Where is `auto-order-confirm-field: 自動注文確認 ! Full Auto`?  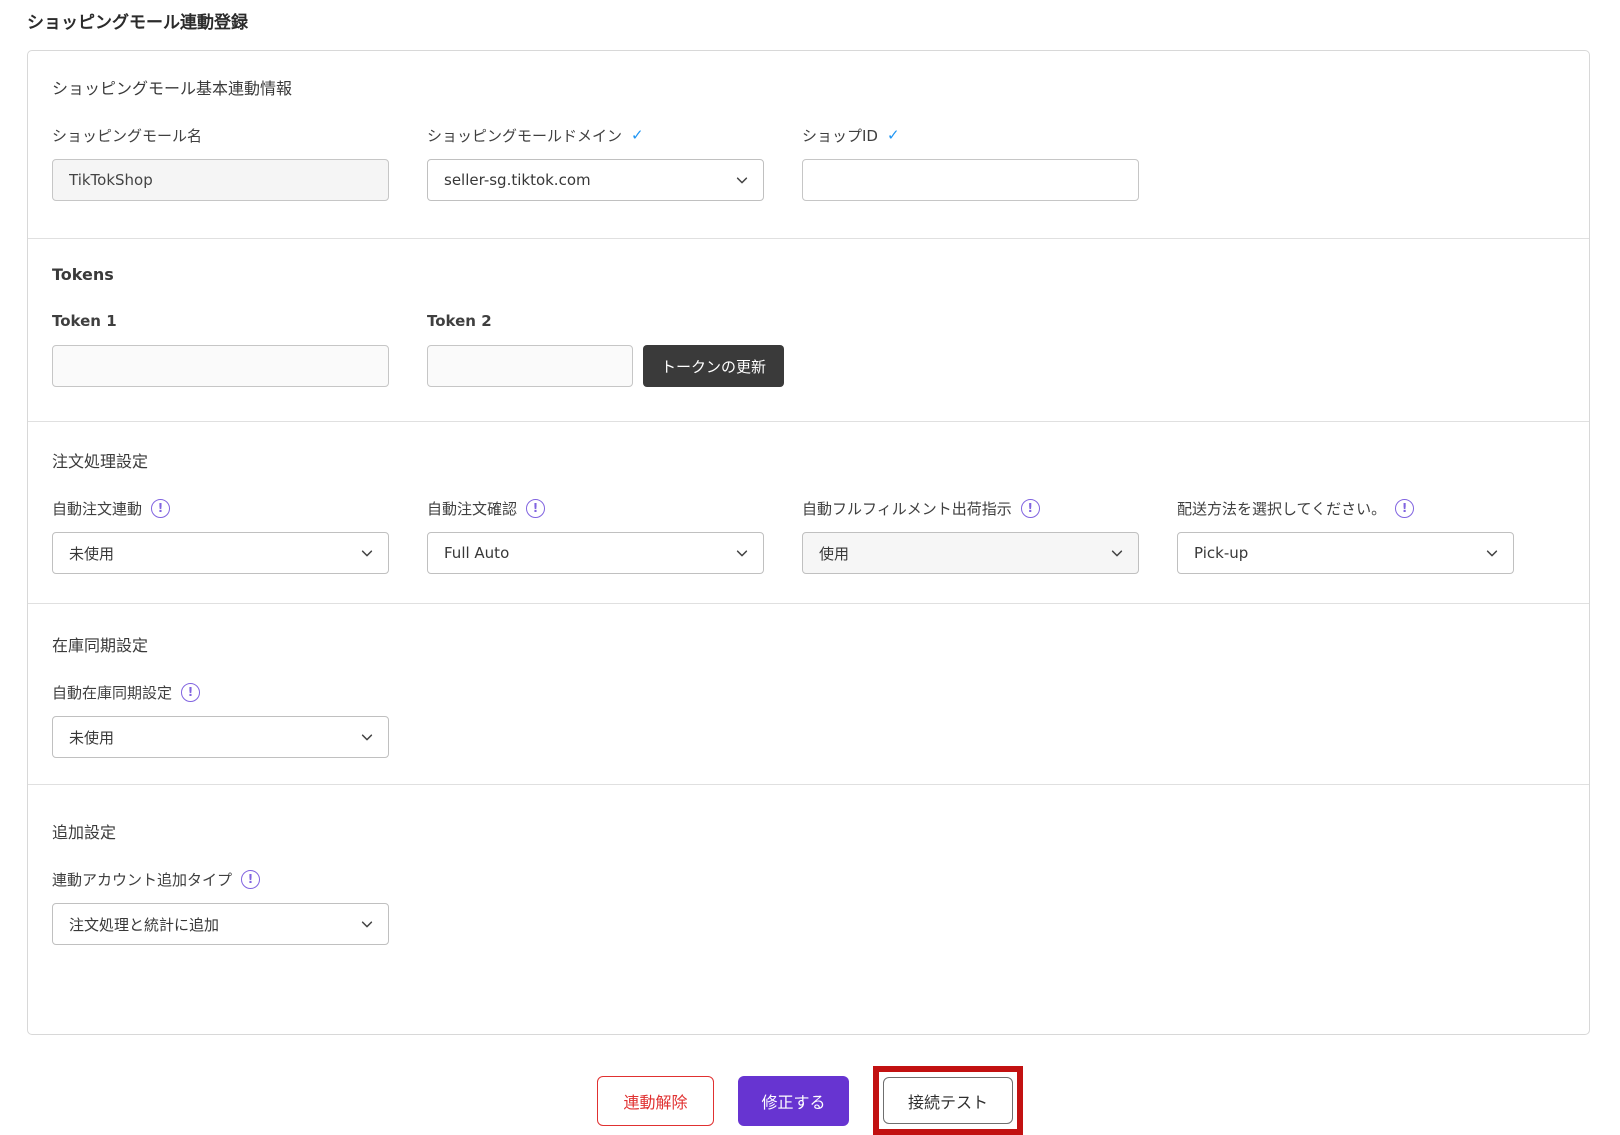
auto-order-confirm-field: 自動注文確認 ! Full Auto is located at coordinates (595, 536).